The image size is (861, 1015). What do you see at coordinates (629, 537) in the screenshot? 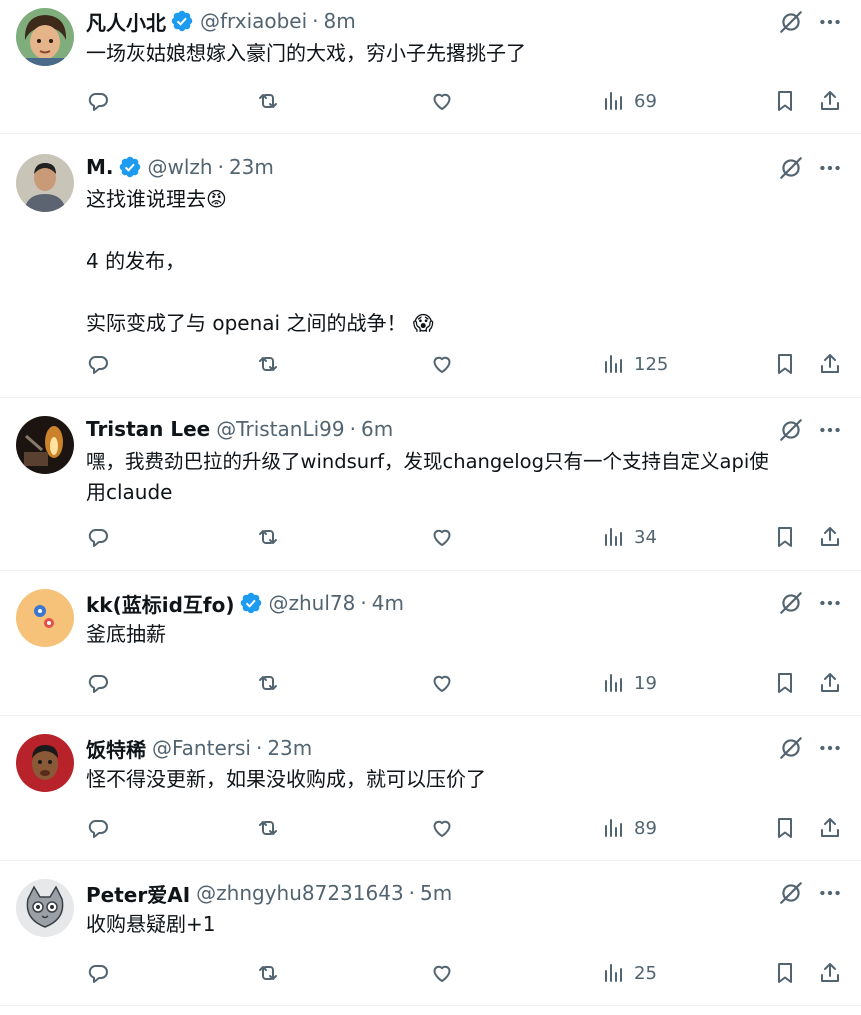
I see `views-button: 34` at bounding box center [629, 537].